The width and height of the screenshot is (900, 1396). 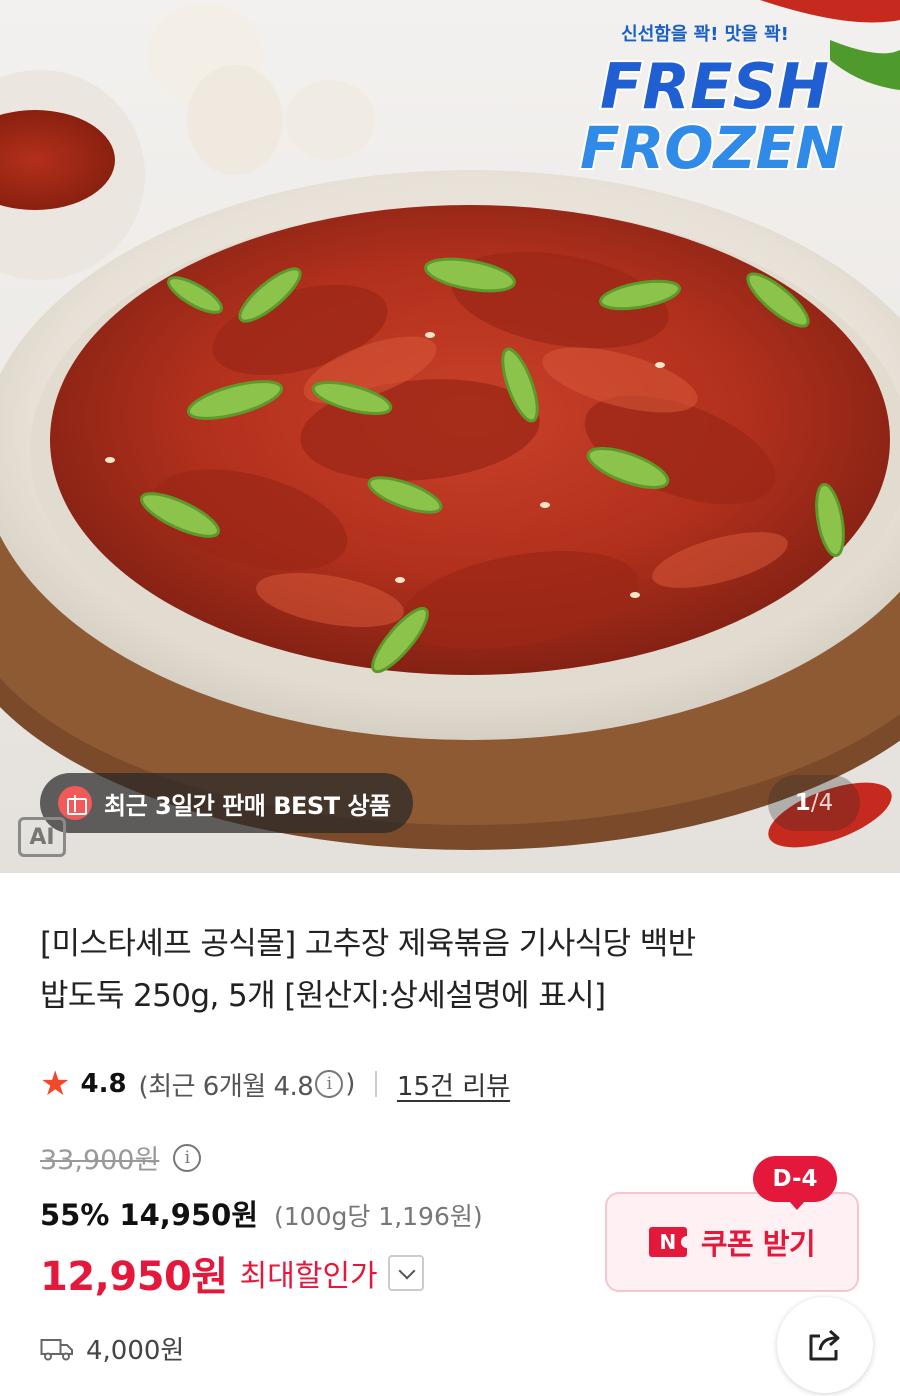 I want to click on rating-row: ★ 4.8 (최근 6개월 4.8 i ) 15건 리뷰, so click(x=275, y=1084).